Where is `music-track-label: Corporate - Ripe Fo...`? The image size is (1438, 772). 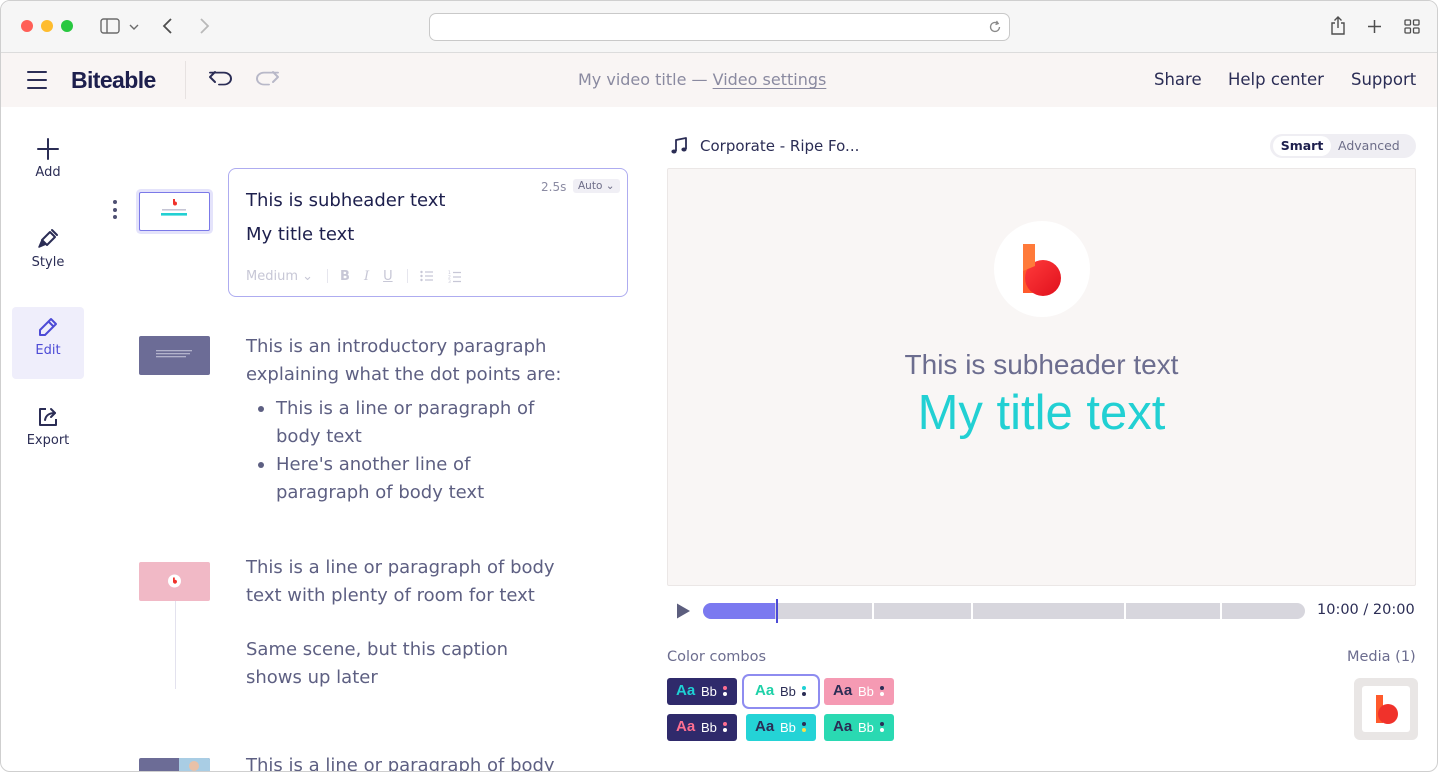 music-track-label: Corporate - Ripe Fo... is located at coordinates (779, 146).